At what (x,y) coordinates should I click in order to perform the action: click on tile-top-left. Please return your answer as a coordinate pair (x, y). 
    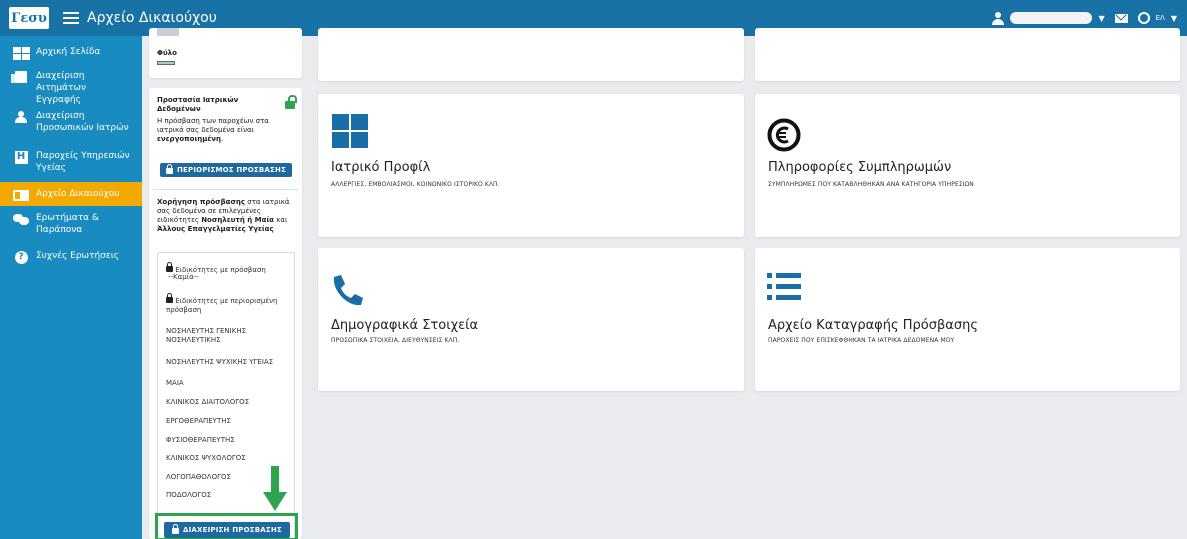
    Looking at the image, I should click on (531, 54).